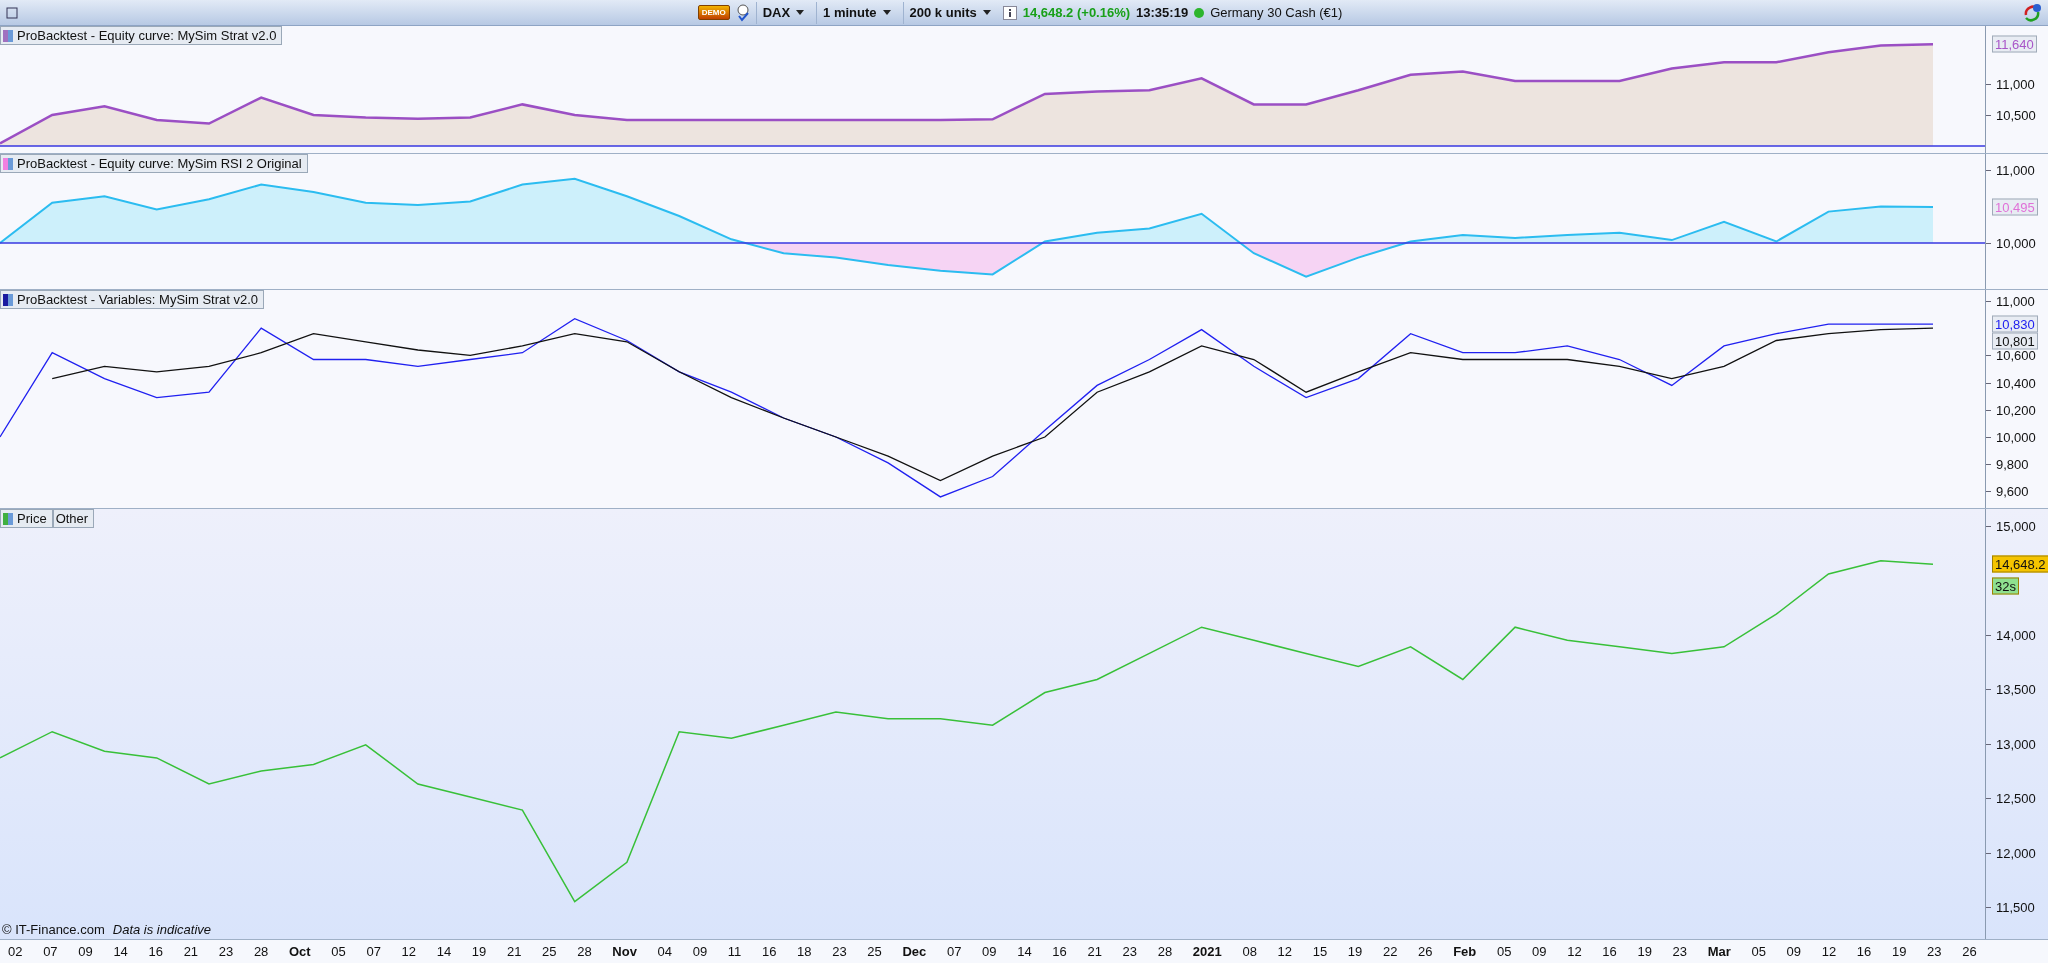 This screenshot has height=963, width=2048. What do you see at coordinates (914, 951) in the screenshot?
I see `axis-date-label: Dec` at bounding box center [914, 951].